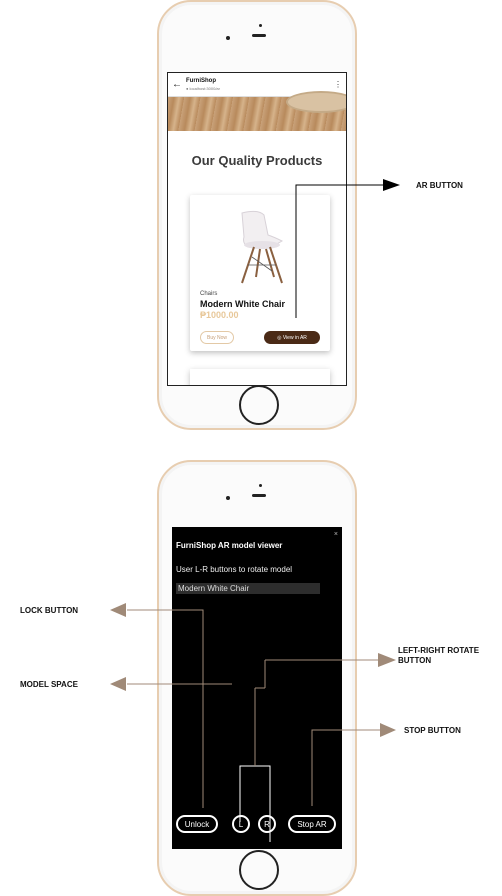  What do you see at coordinates (209, 294) in the screenshot?
I see `product-category: Chairs` at bounding box center [209, 294].